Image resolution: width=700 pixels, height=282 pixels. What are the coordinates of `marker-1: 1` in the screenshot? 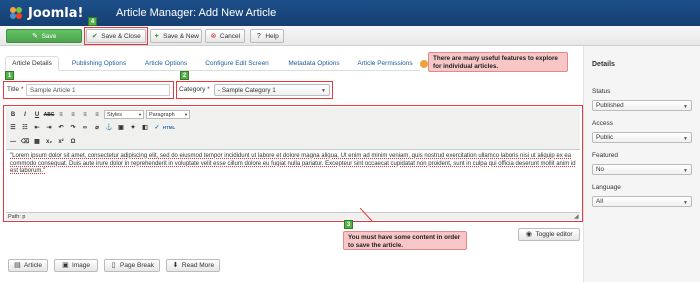 It's located at (9, 75).